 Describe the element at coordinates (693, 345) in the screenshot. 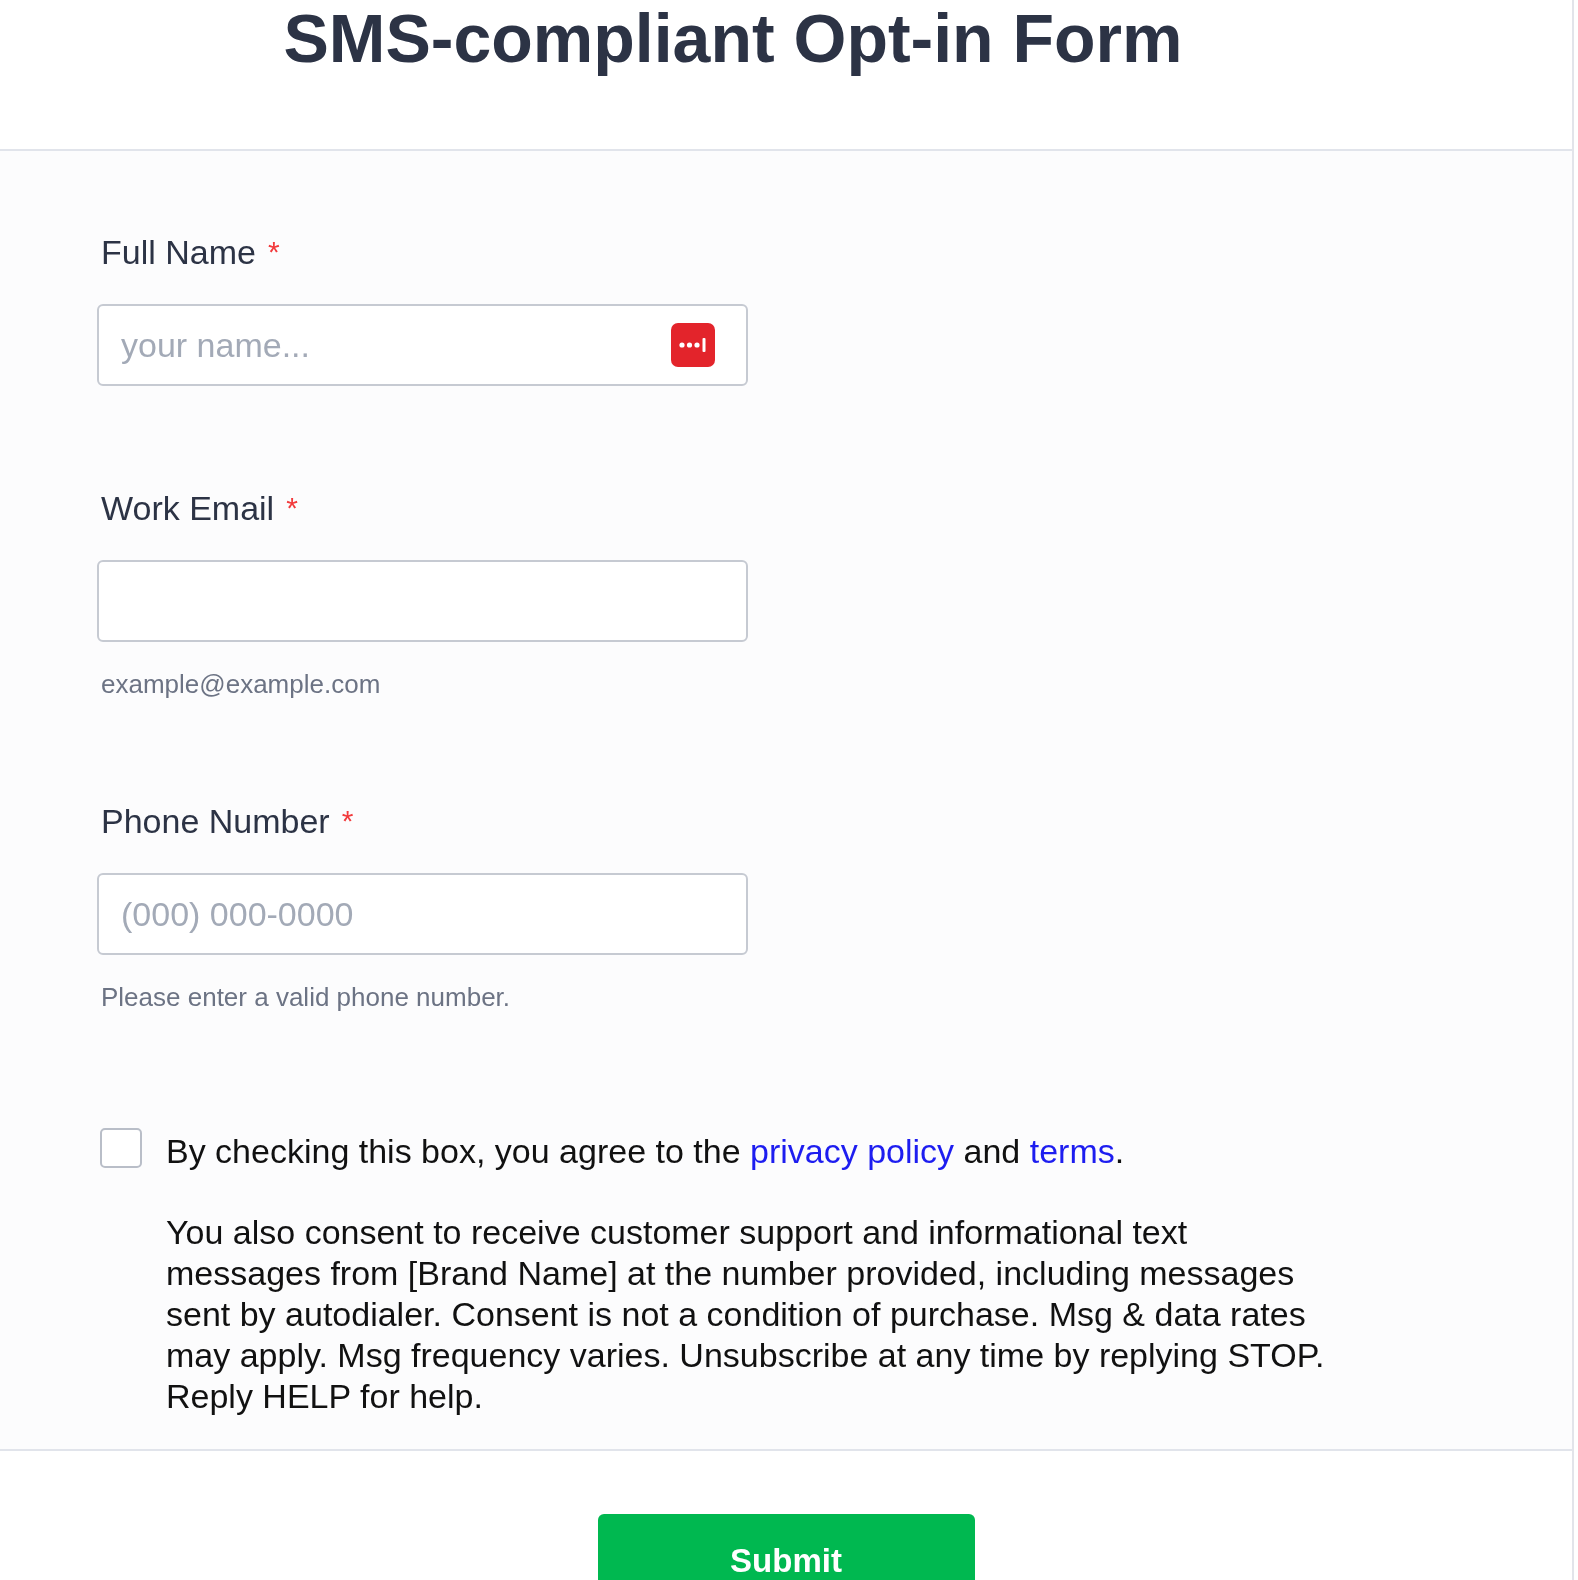

I see `ellipsis-badge-icon` at that location.